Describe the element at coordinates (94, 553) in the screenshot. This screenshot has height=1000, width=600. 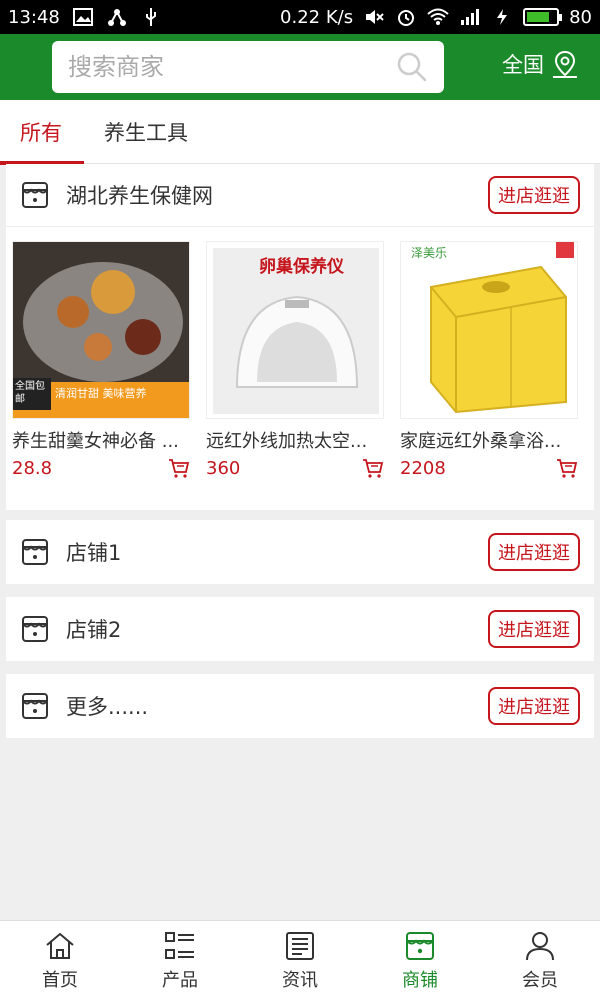
I see `shop-name: 店铺1` at that location.